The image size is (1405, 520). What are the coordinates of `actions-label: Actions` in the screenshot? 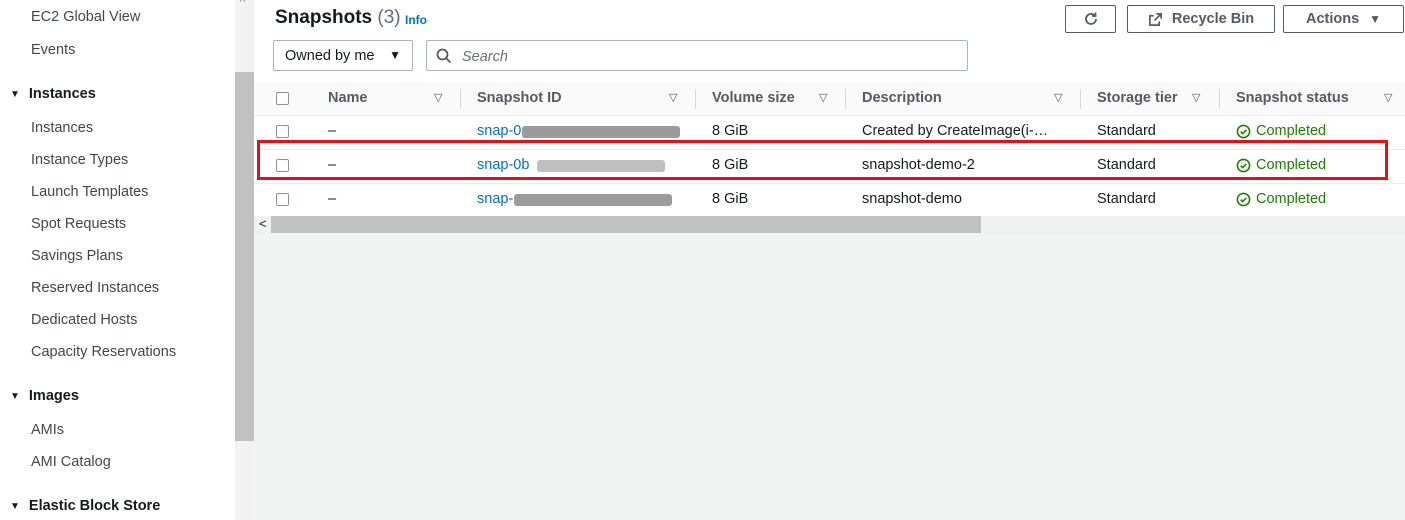 It's located at (1332, 19).